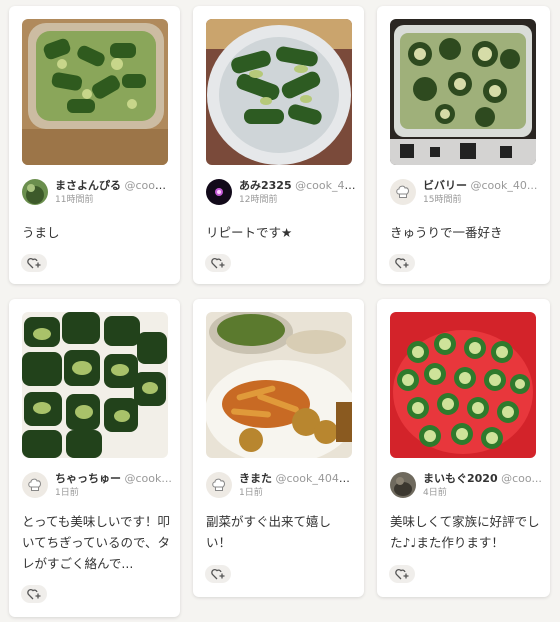 This screenshot has height=622, width=560. I want to click on comment-text: 美味しくて家族に好評でした♪♩また作ります！, so click(465, 532).